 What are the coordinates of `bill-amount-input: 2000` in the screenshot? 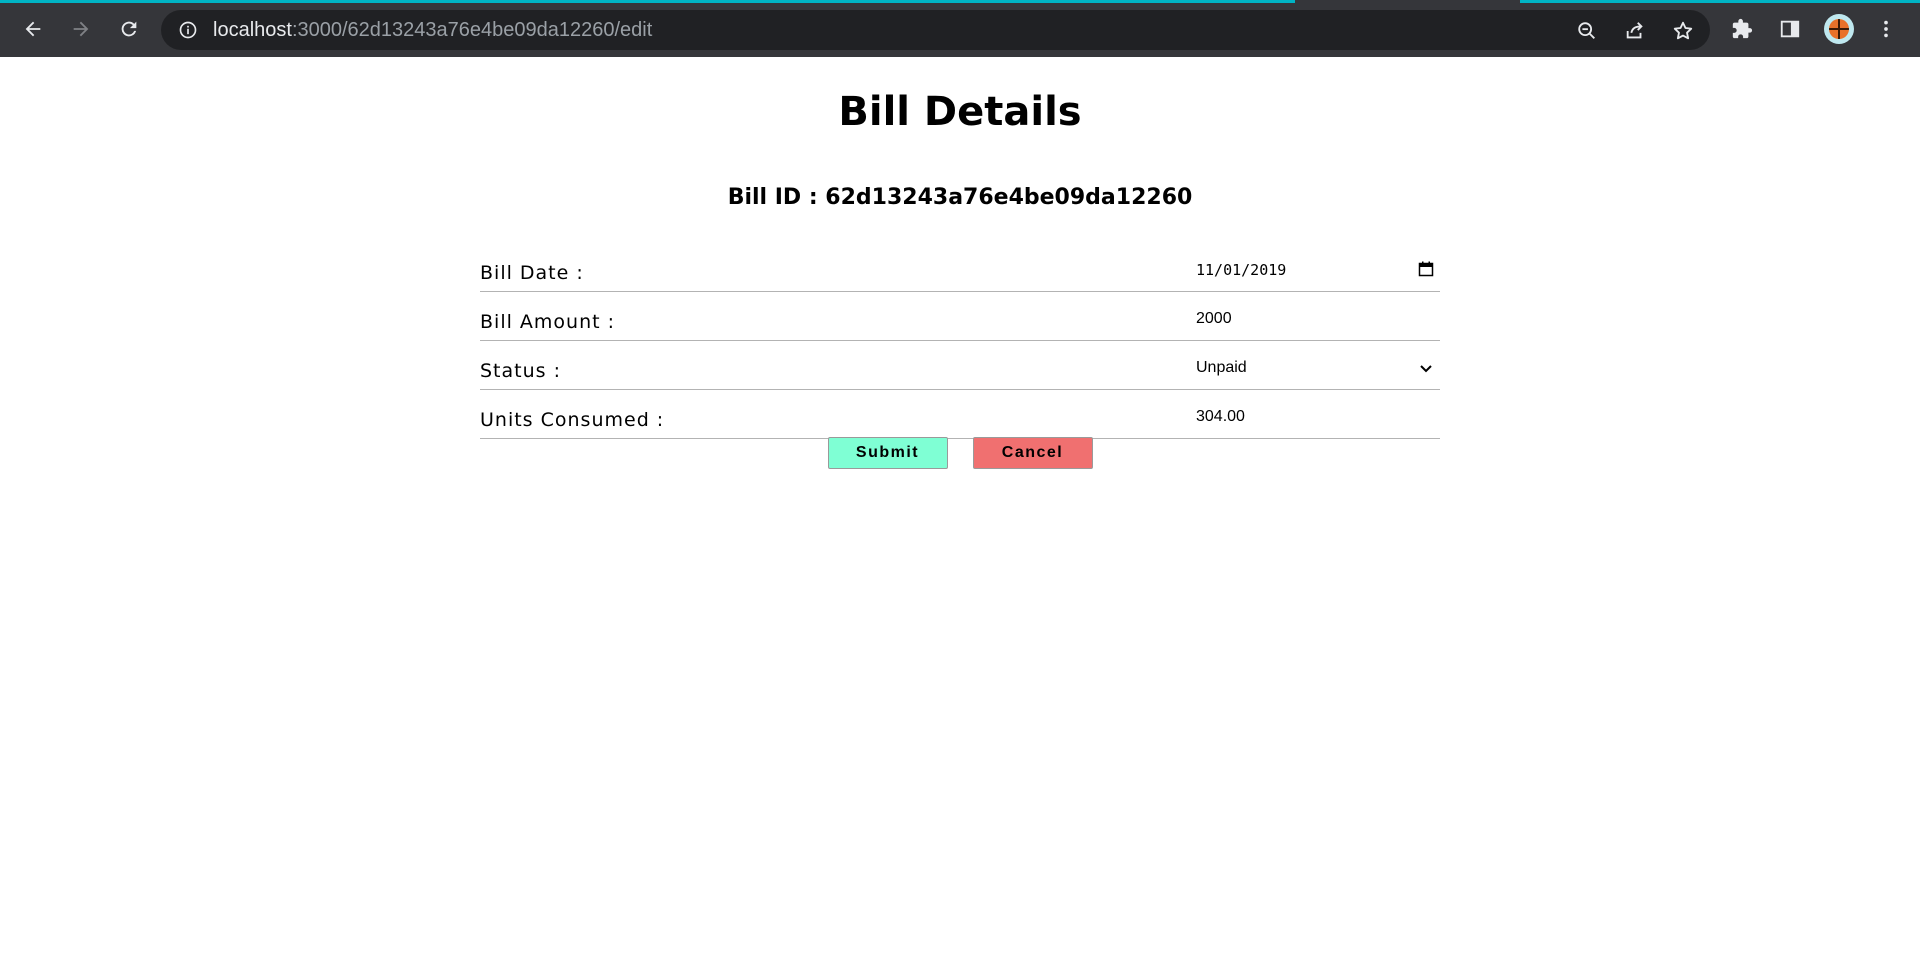 It's located at (1318, 319).